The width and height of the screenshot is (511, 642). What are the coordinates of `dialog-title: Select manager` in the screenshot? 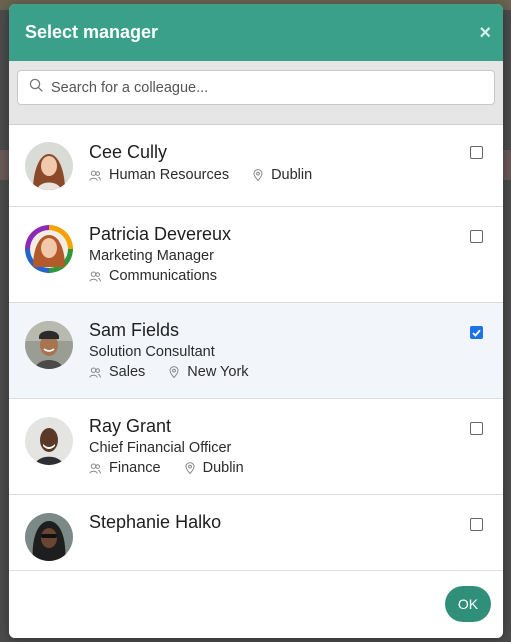 It's located at (92, 32).